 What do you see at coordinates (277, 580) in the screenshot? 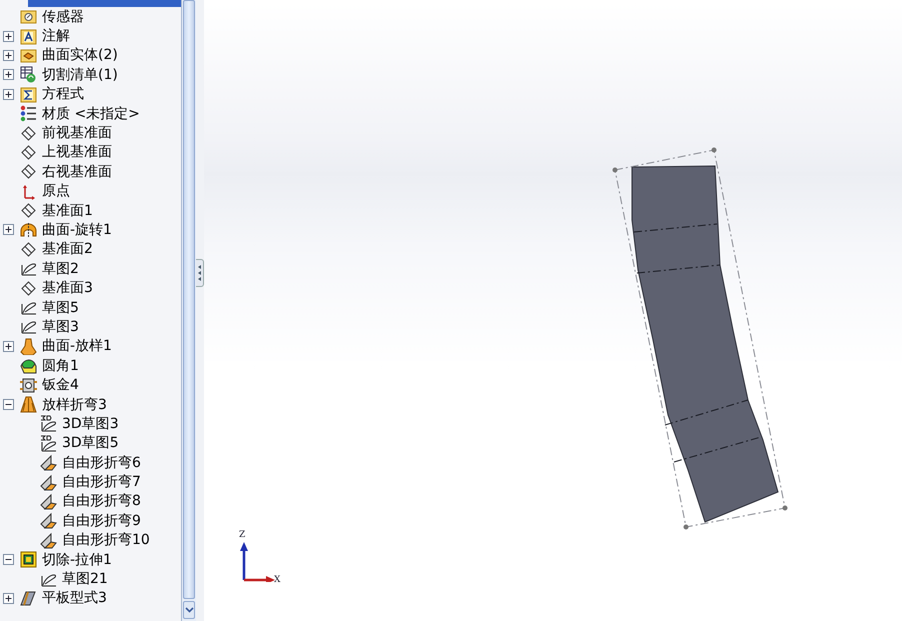
I see `x-axis-label: X` at bounding box center [277, 580].